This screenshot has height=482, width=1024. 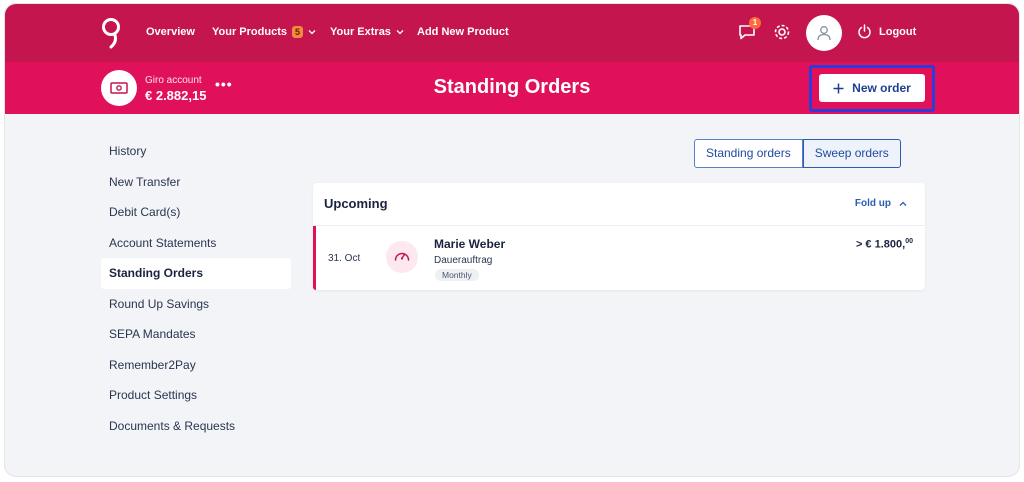 I want to click on bank-logo-icon, so click(x=111, y=33).